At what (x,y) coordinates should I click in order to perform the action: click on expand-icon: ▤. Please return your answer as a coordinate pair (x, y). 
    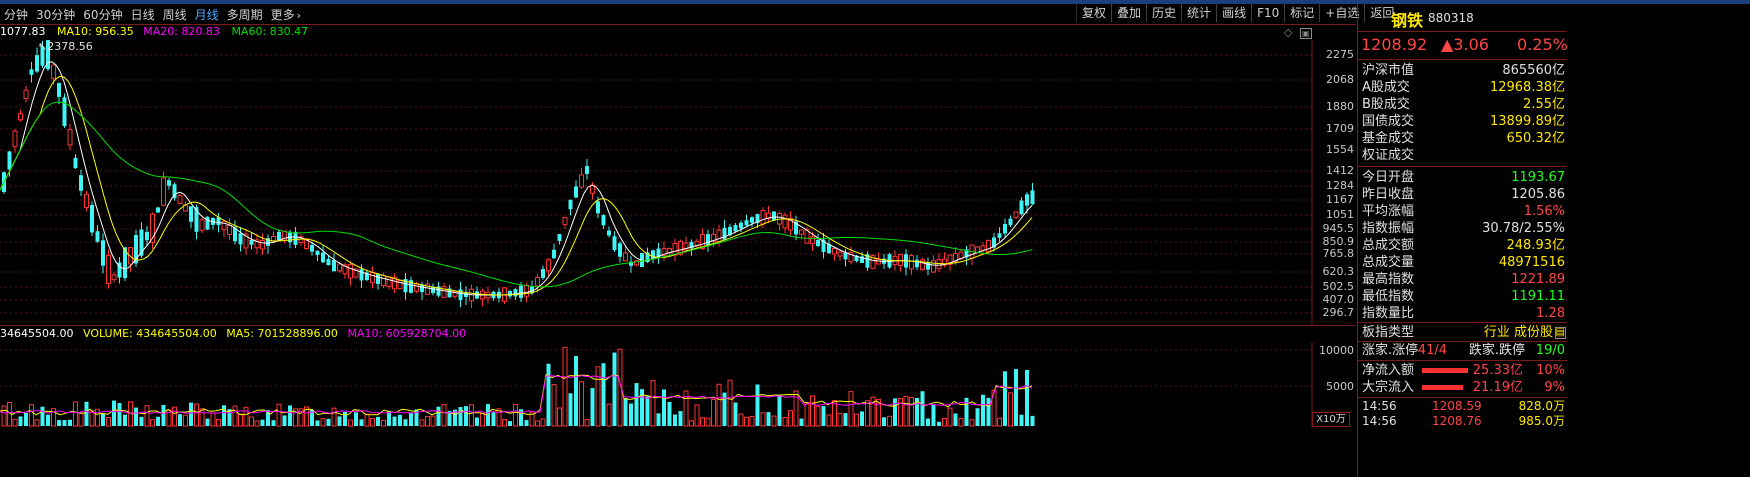
    Looking at the image, I should click on (1560, 333).